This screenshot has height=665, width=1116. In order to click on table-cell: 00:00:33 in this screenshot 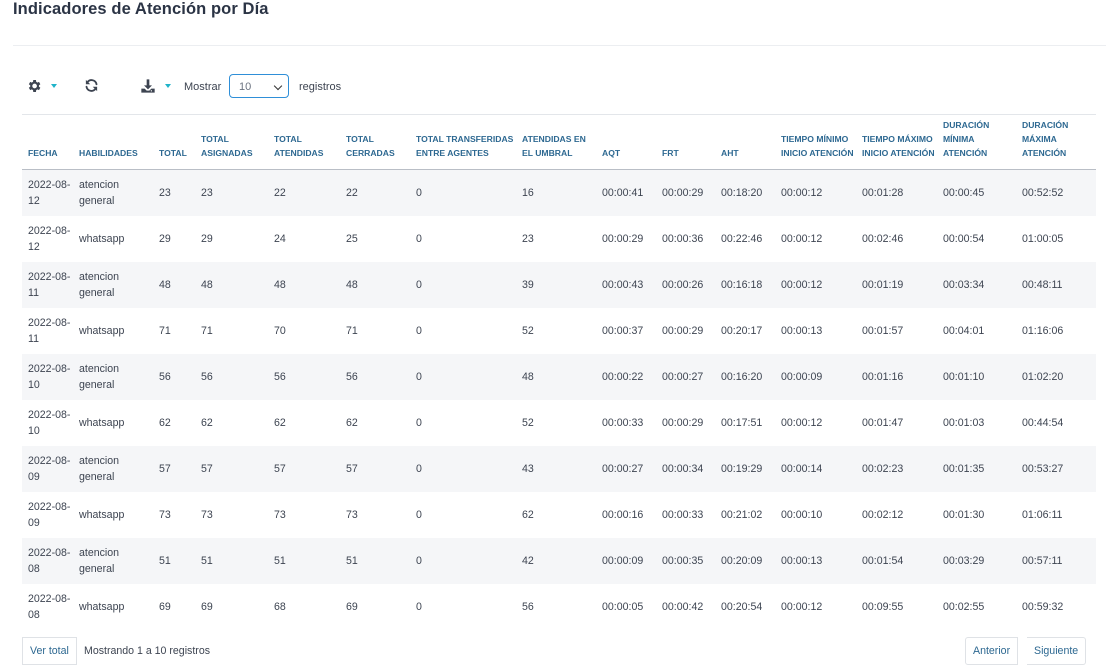, I will do `click(623, 422)`.